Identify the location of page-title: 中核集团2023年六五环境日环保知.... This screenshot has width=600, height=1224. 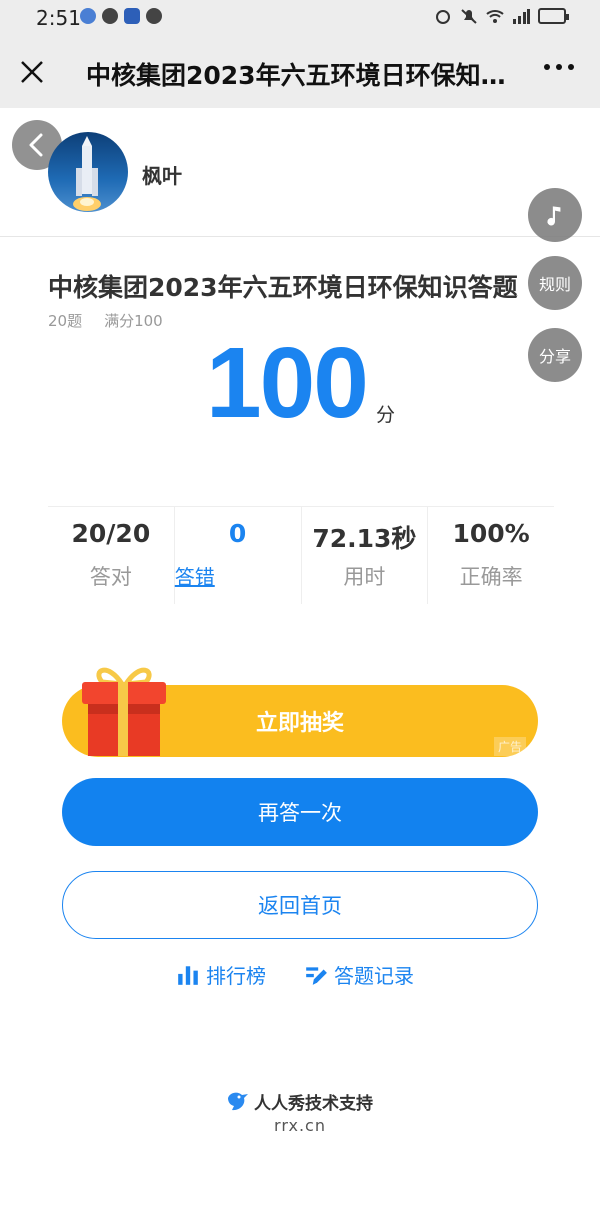
(296, 75).